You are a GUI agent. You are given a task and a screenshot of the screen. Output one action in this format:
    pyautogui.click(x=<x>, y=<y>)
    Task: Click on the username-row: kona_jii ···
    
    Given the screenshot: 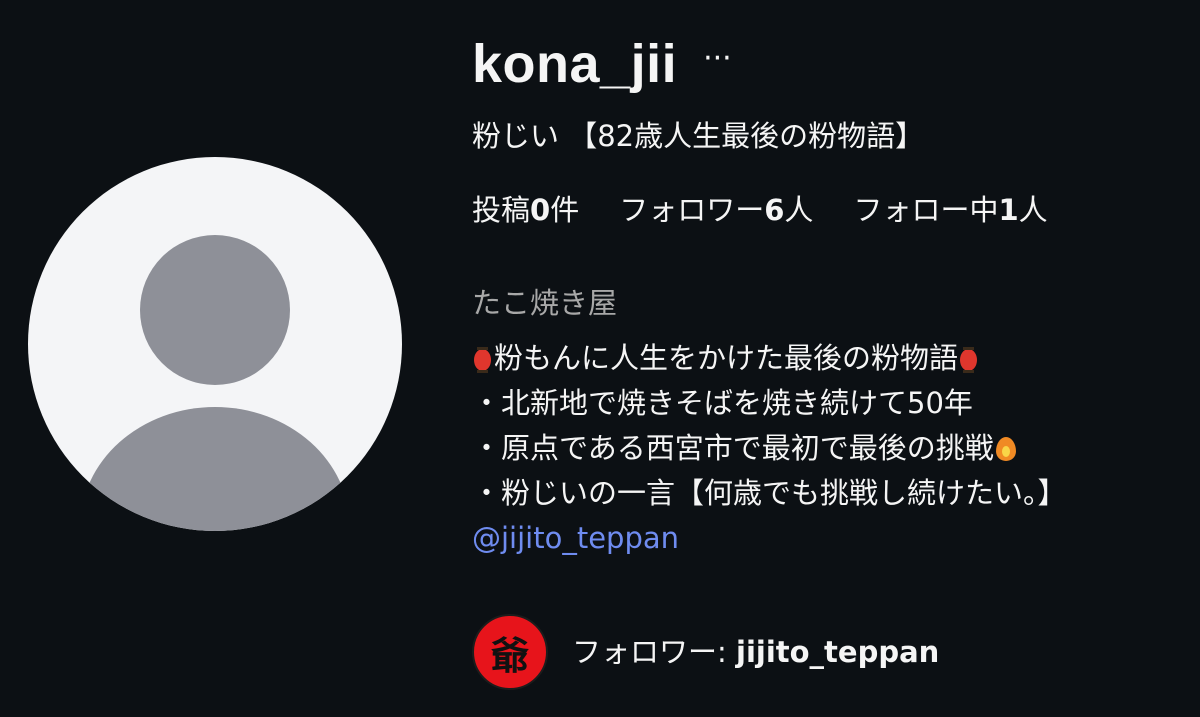 What is the action you would take?
    pyautogui.click(x=602, y=64)
    